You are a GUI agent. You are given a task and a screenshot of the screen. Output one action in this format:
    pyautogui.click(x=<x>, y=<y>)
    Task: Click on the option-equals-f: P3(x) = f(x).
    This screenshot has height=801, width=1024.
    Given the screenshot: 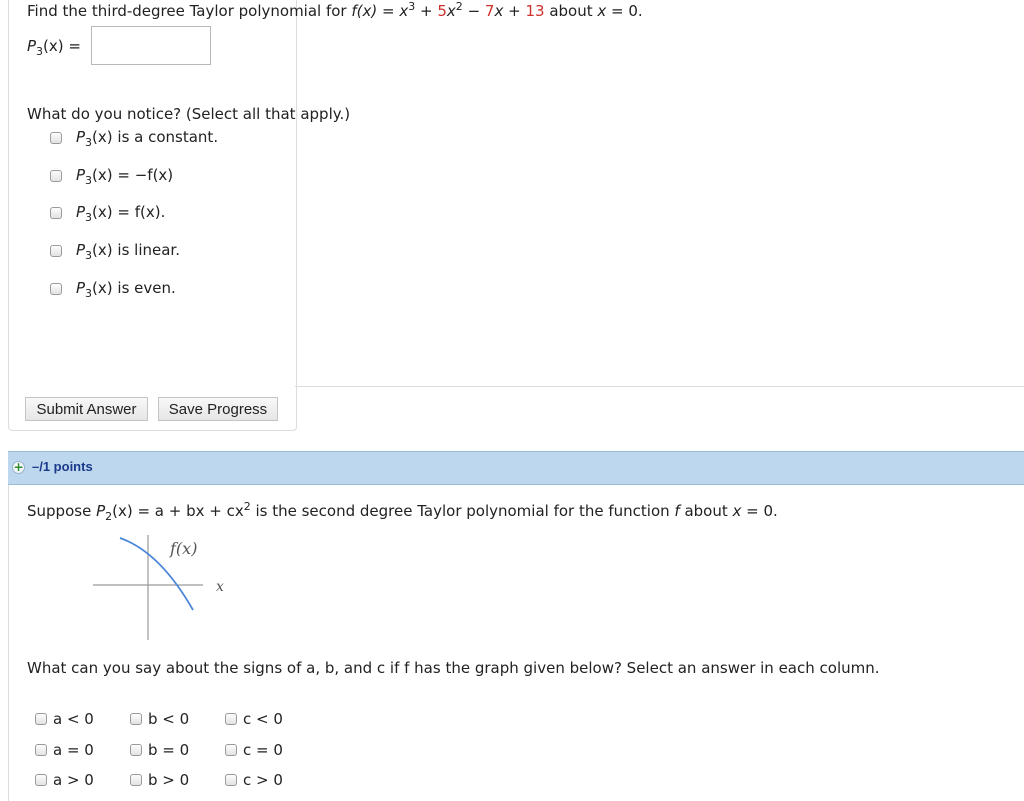 What is the action you would take?
    pyautogui.click(x=108, y=213)
    